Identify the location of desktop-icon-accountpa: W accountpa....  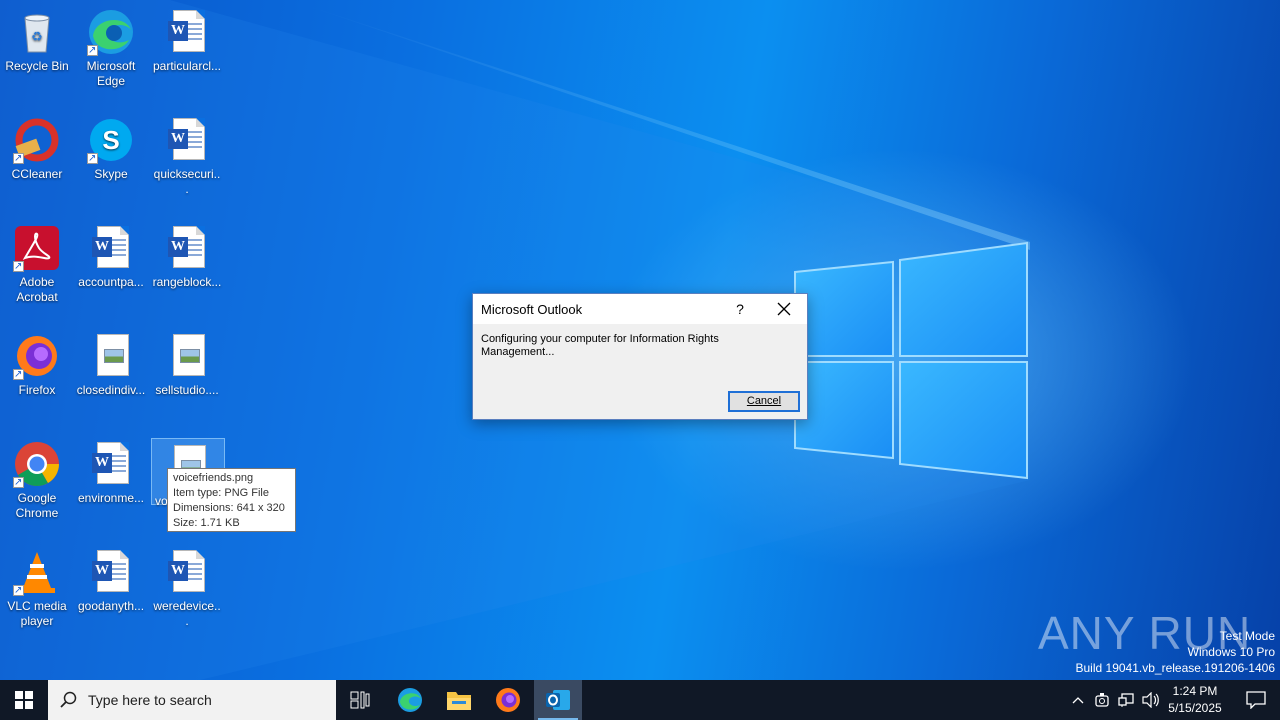
(111, 255).